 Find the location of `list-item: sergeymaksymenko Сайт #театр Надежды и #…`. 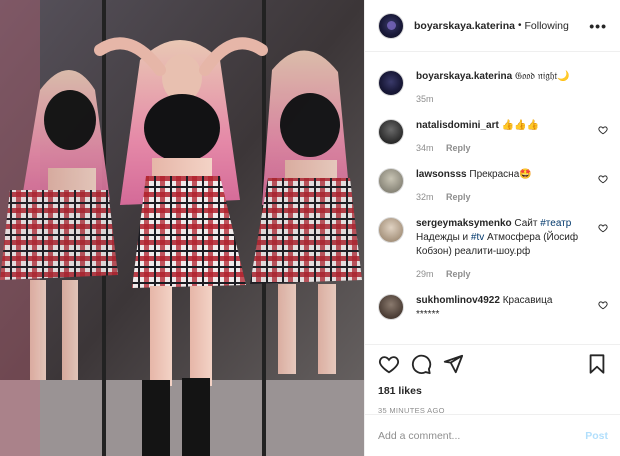

list-item: sergeymaksymenko Сайт #театр Надежды и #… is located at coordinates (493, 249).